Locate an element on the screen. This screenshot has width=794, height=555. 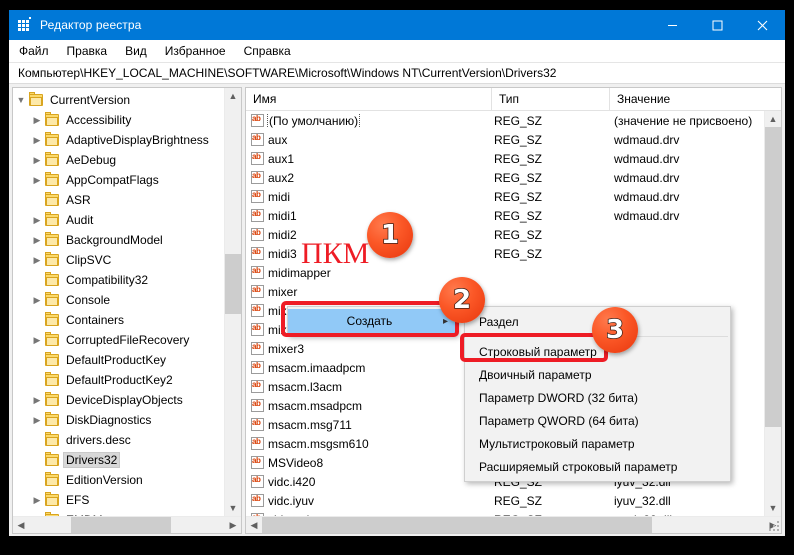
list-horizontal-scrollbar: ◀ ▶ is located at coordinates (513, 524).